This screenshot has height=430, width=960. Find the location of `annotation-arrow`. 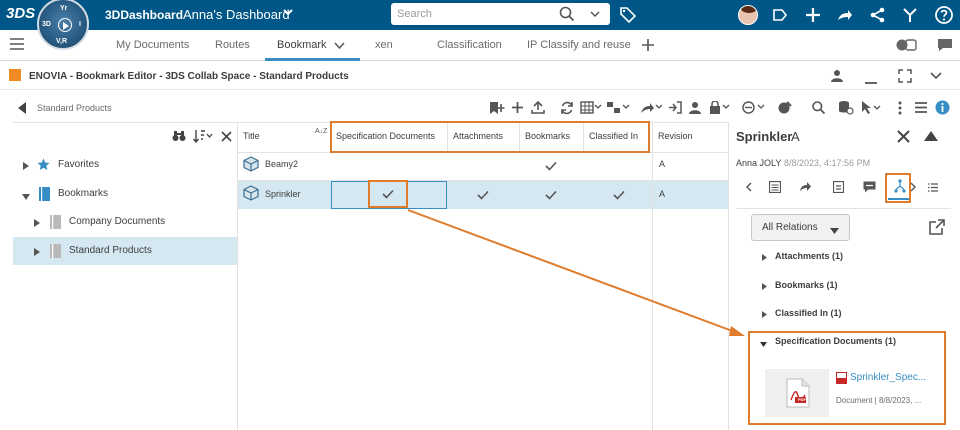

annotation-arrow is located at coordinates (576, 272).